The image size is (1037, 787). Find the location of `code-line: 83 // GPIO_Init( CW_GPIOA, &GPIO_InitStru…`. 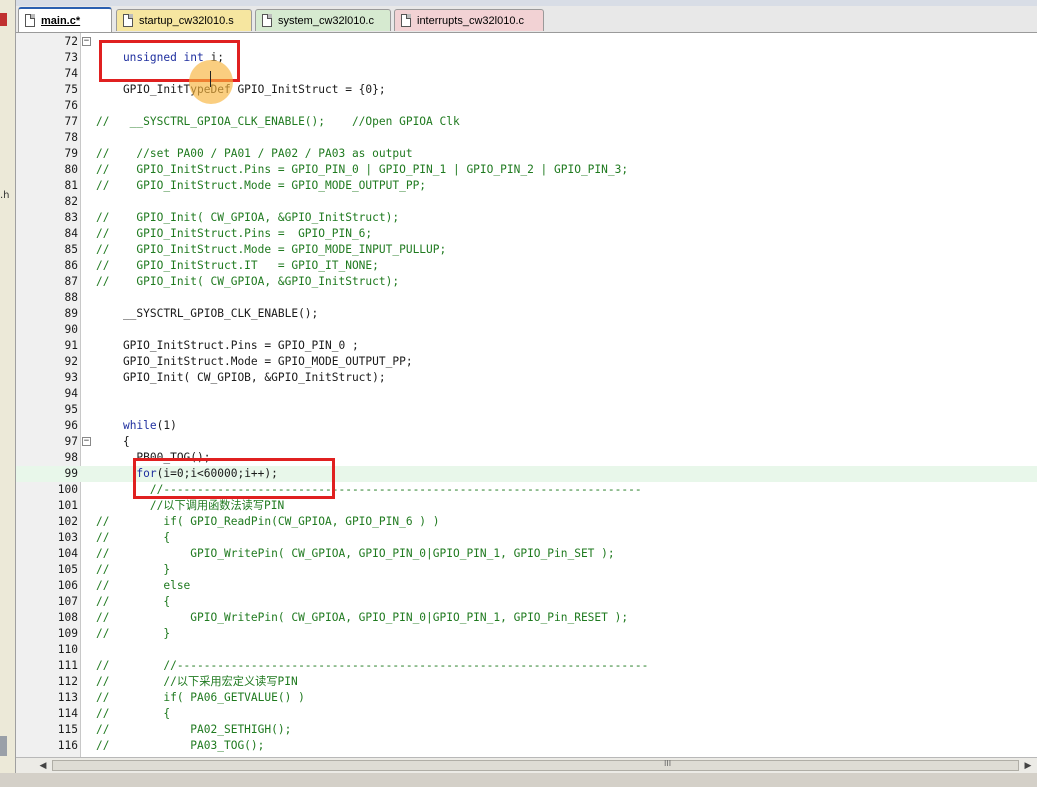

code-line: 83 // GPIO_Init( CW_GPIOA, &GPIO_InitStru… is located at coordinates (526, 218).